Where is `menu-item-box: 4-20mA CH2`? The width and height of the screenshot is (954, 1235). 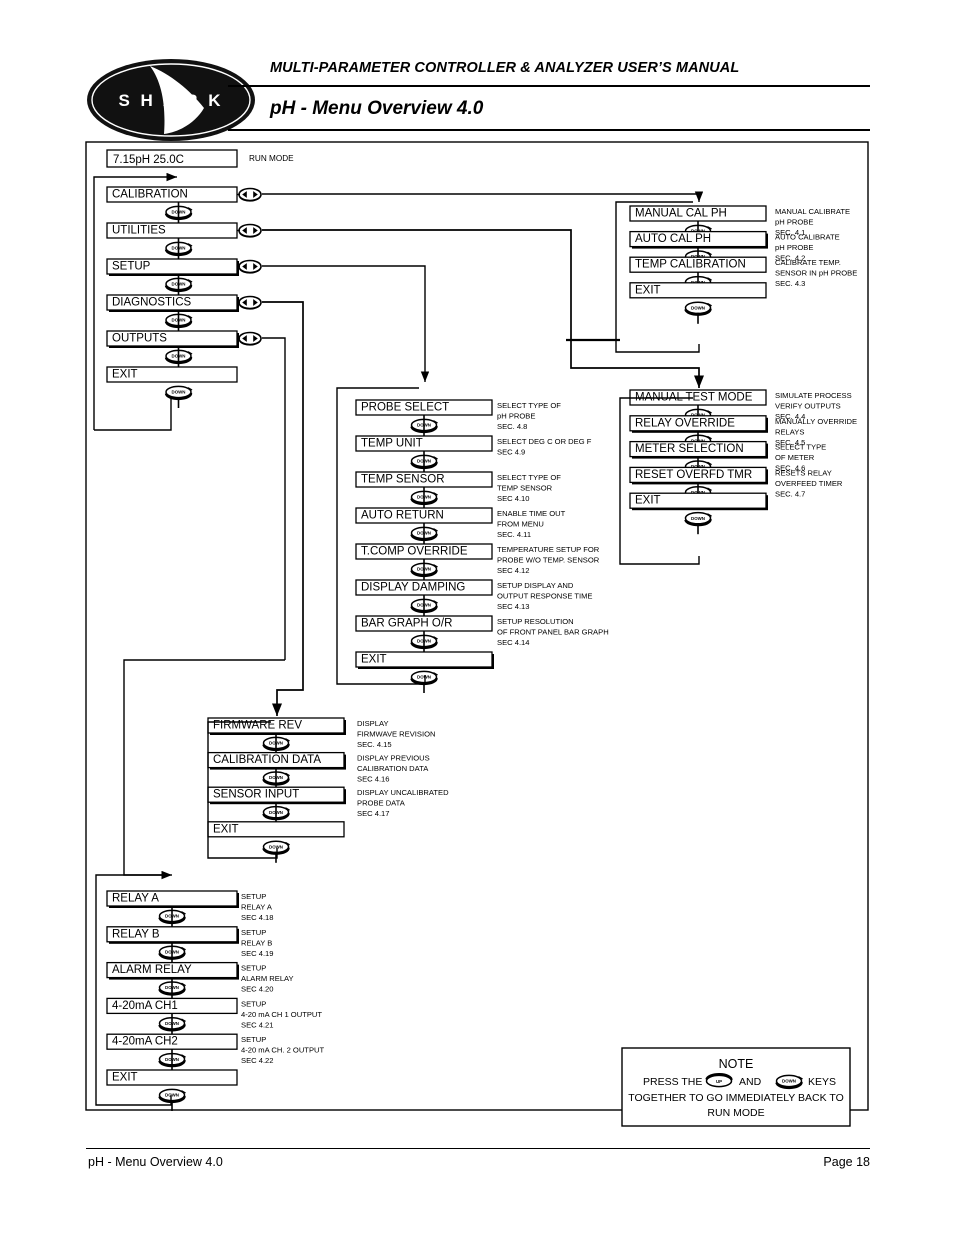 menu-item-box: 4-20mA CH2 is located at coordinates (172, 1041).